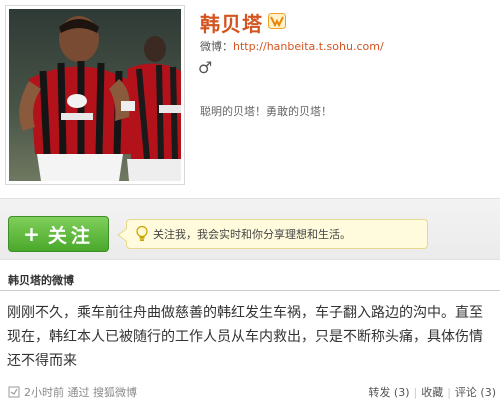 This screenshot has width=500, height=406. Describe the element at coordinates (252, 234) in the screenshot. I see `follow-tip-text: 关注我，我会实时和你分享理想和生活。` at that location.